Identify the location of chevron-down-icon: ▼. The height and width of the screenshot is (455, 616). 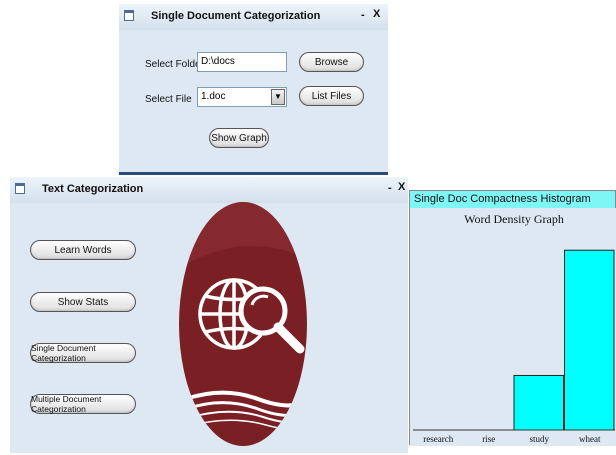
(278, 97).